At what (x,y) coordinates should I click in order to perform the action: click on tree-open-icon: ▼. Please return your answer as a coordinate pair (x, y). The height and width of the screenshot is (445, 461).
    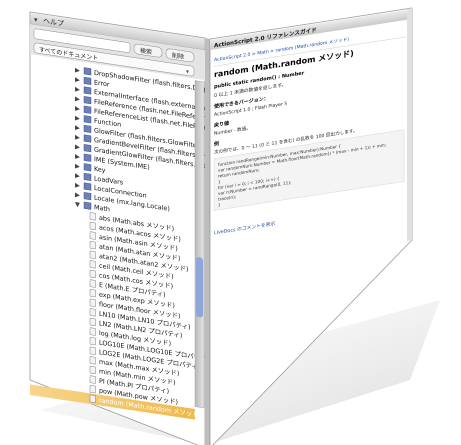
    Looking at the image, I should click on (77, 204).